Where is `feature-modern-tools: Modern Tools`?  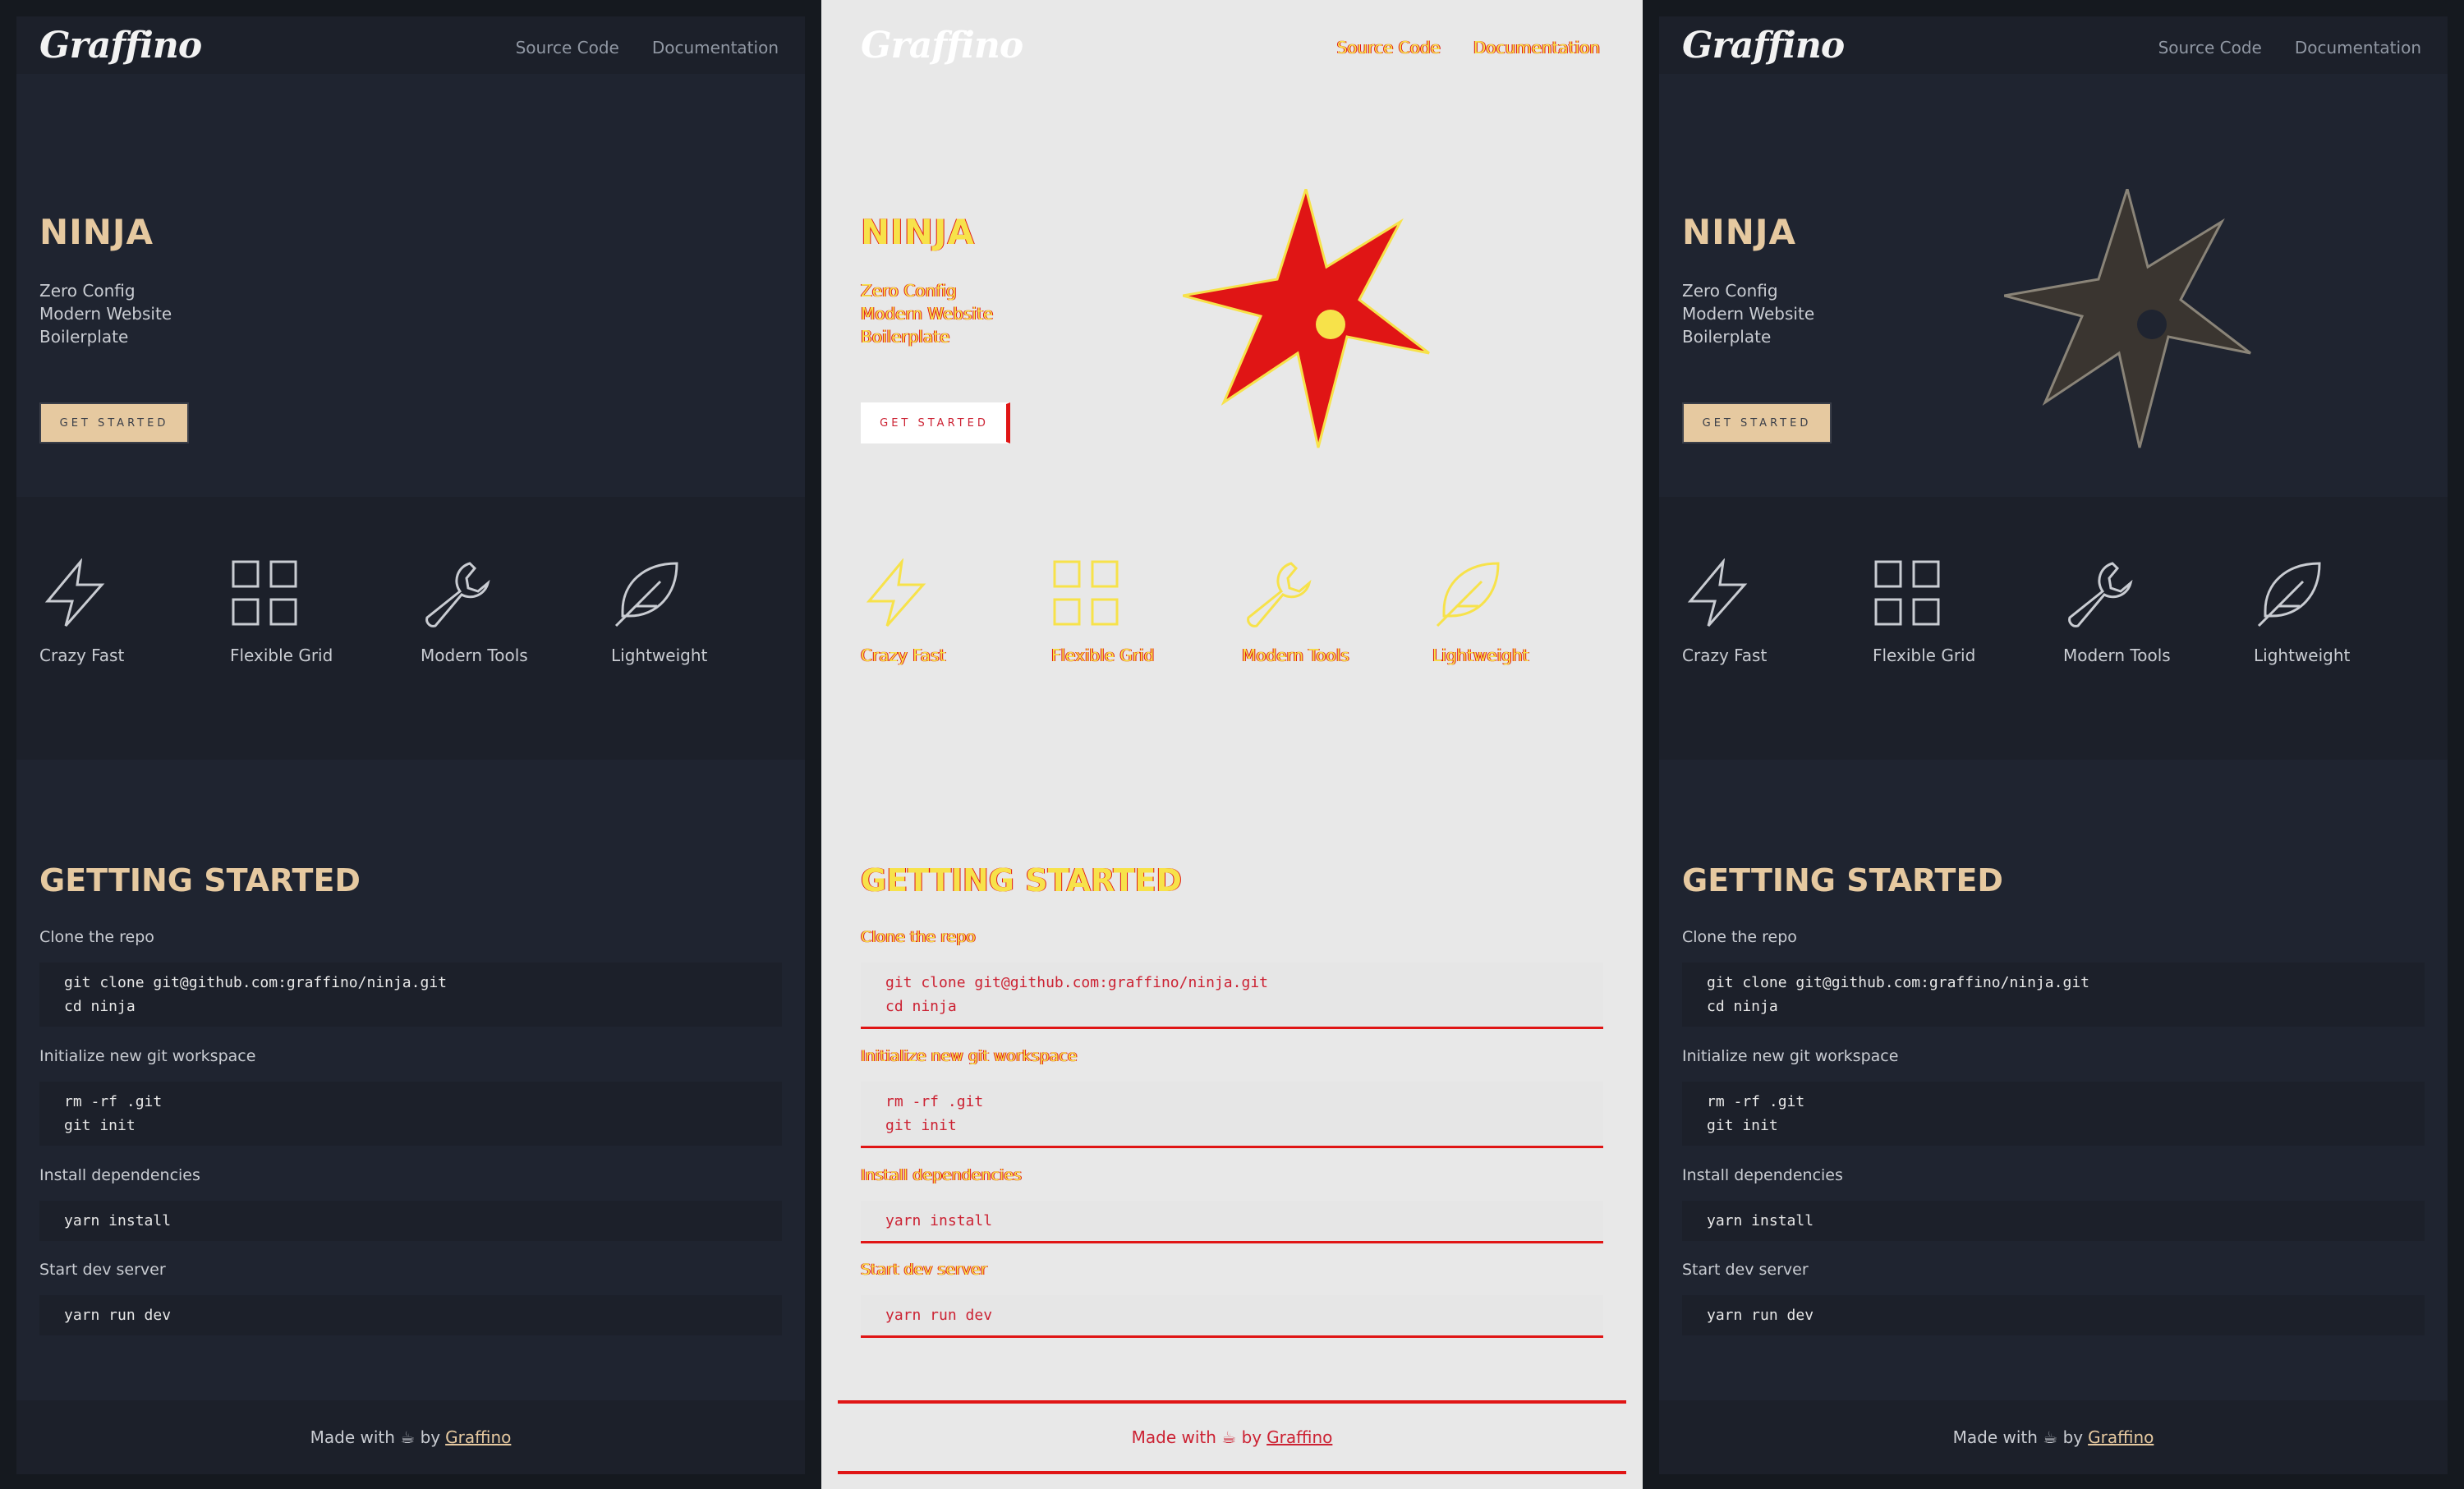 feature-modern-tools: Modern Tools is located at coordinates (2117, 611).